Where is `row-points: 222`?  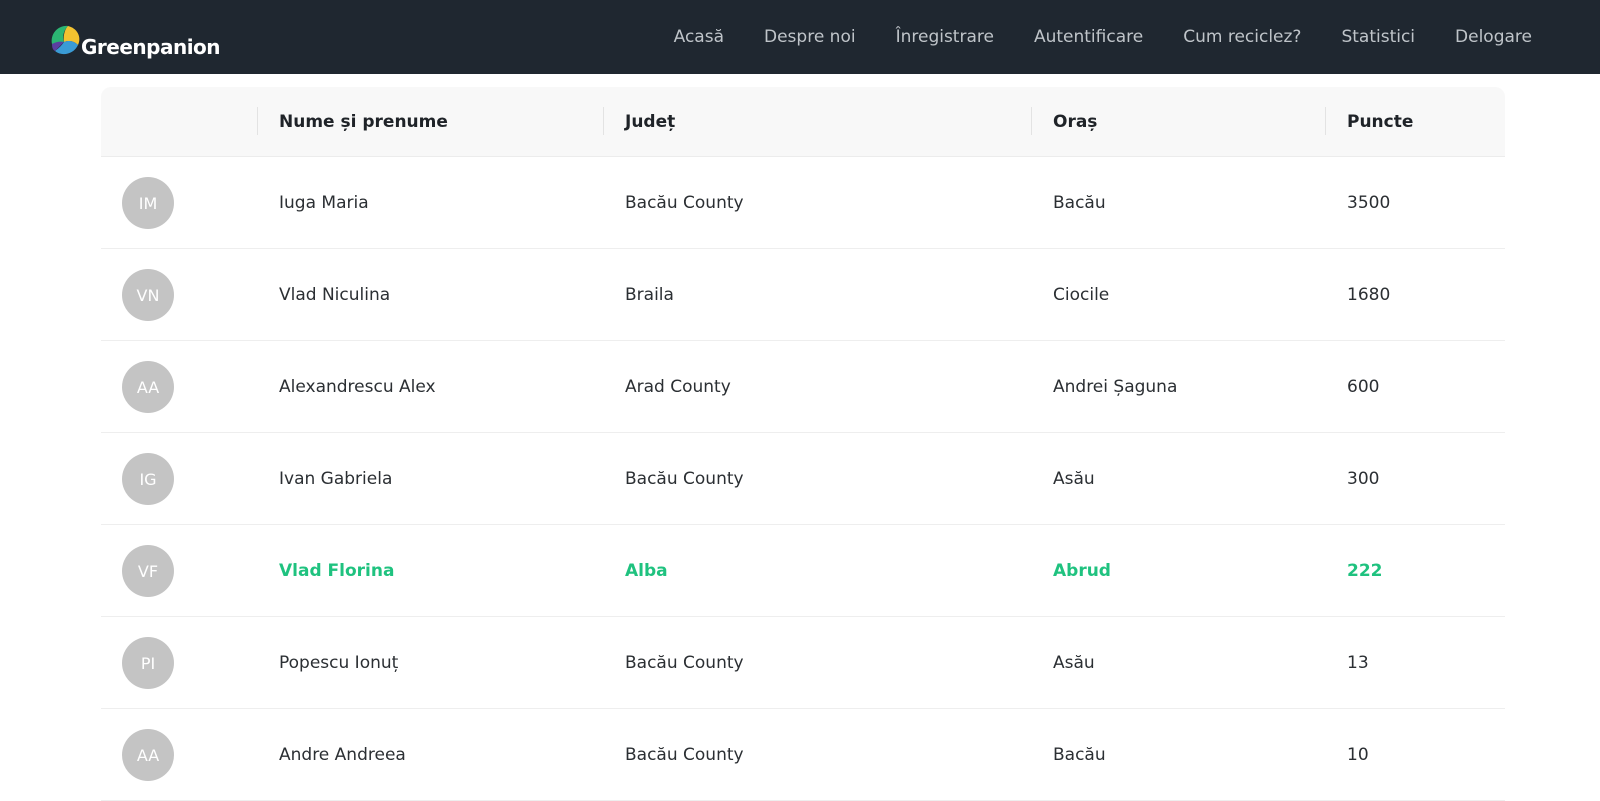
row-points: 222 is located at coordinates (1365, 571).